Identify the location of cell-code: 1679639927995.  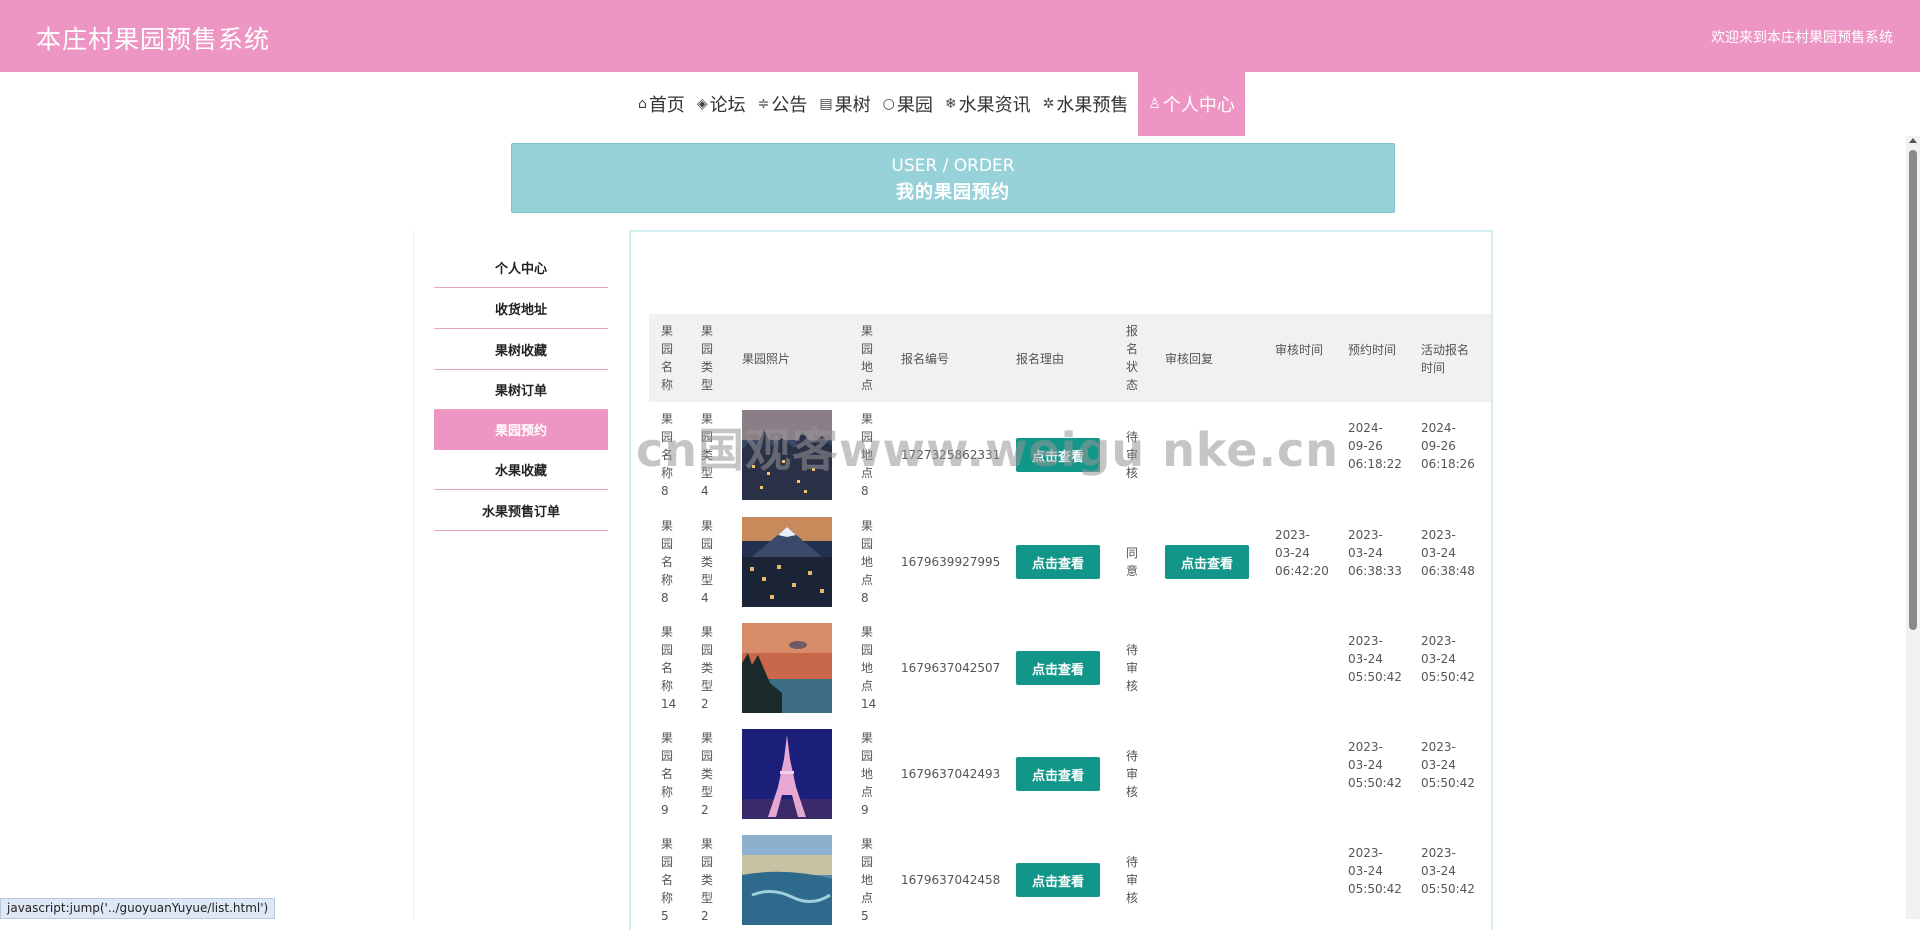
(951, 562).